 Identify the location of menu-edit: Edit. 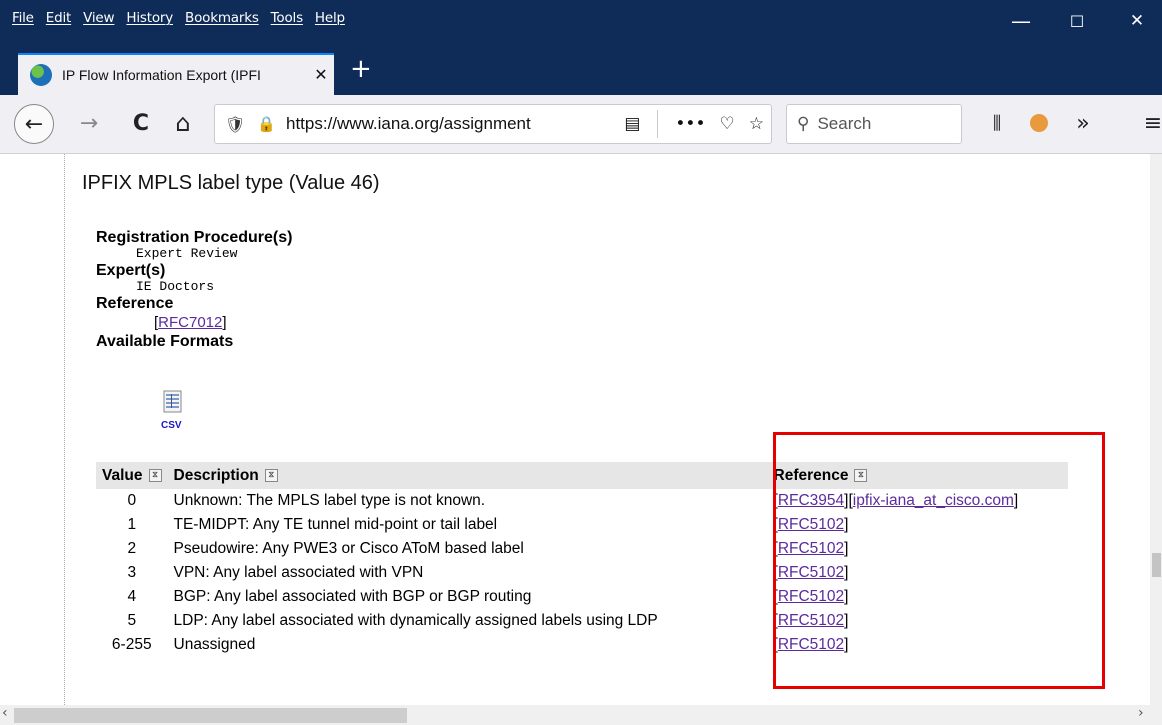
(58, 18).